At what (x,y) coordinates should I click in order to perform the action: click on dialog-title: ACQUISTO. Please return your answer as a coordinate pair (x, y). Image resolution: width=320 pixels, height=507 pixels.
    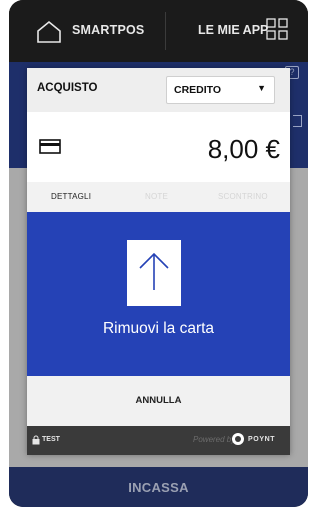
    Looking at the image, I should click on (67, 88).